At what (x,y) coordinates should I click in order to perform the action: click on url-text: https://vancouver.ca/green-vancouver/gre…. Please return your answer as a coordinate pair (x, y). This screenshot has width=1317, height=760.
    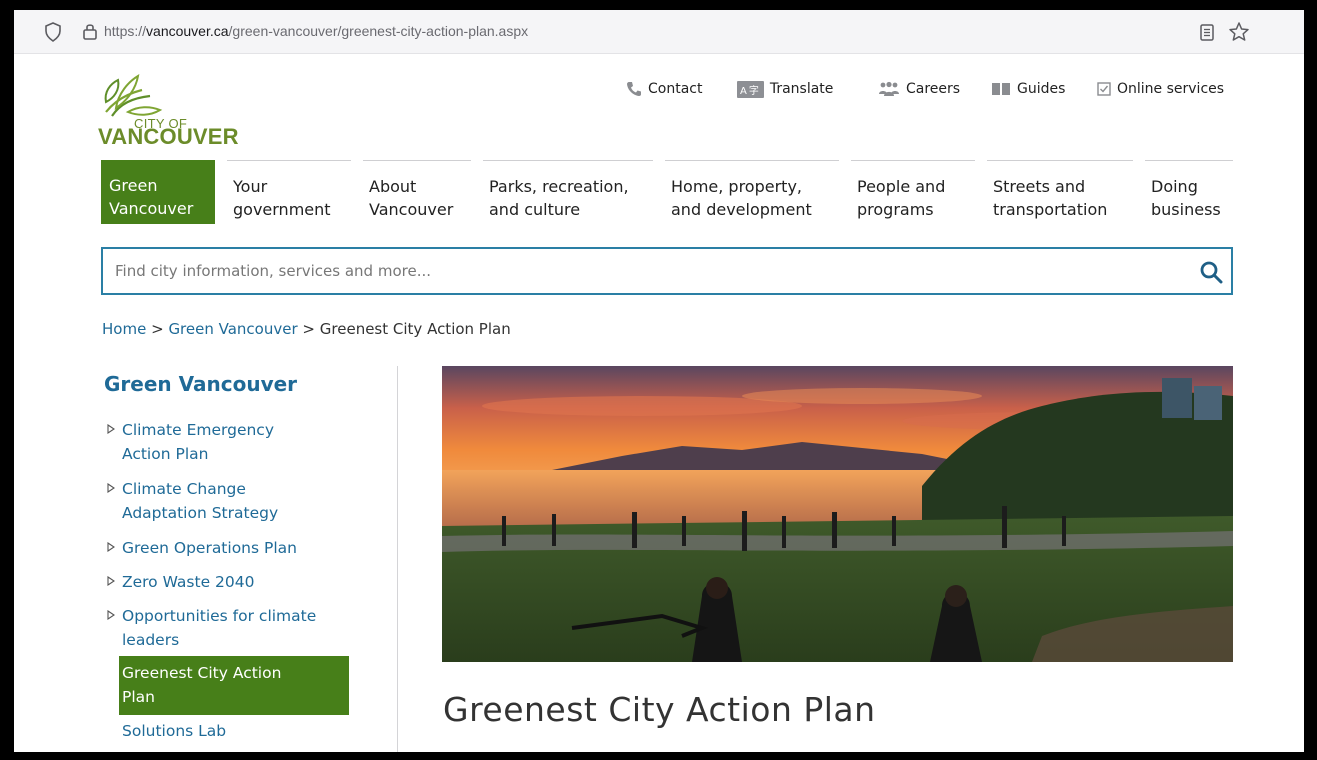
    Looking at the image, I should click on (316, 31).